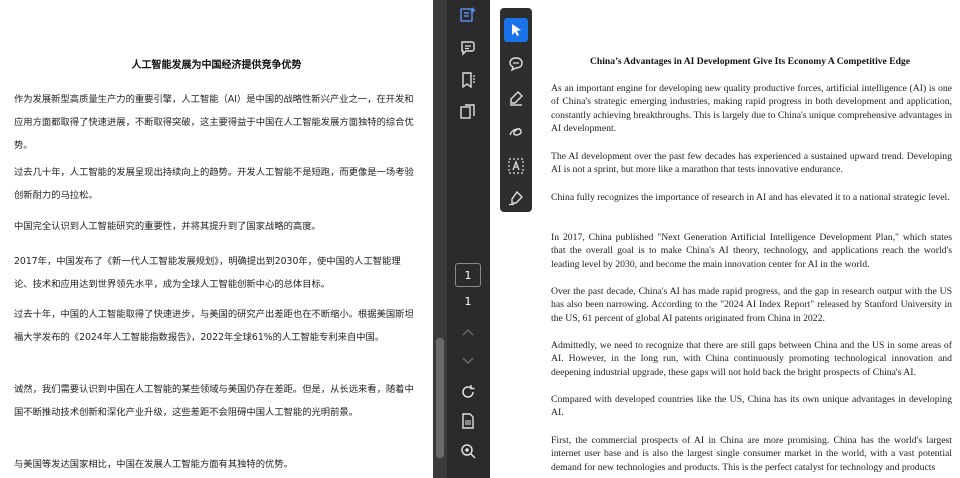 The height and width of the screenshot is (478, 960). What do you see at coordinates (468, 333) in the screenshot?
I see `chevron-up-icon` at bounding box center [468, 333].